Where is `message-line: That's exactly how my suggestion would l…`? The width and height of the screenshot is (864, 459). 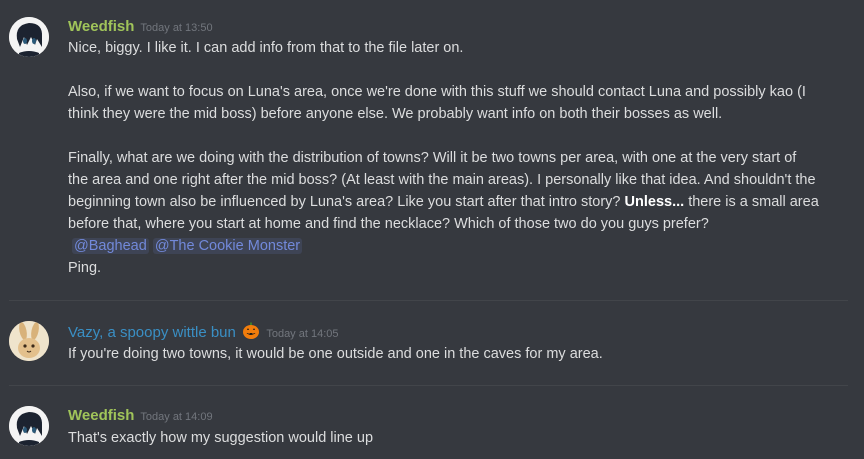 message-line: That's exactly how my suggestion would l… is located at coordinates (221, 438).